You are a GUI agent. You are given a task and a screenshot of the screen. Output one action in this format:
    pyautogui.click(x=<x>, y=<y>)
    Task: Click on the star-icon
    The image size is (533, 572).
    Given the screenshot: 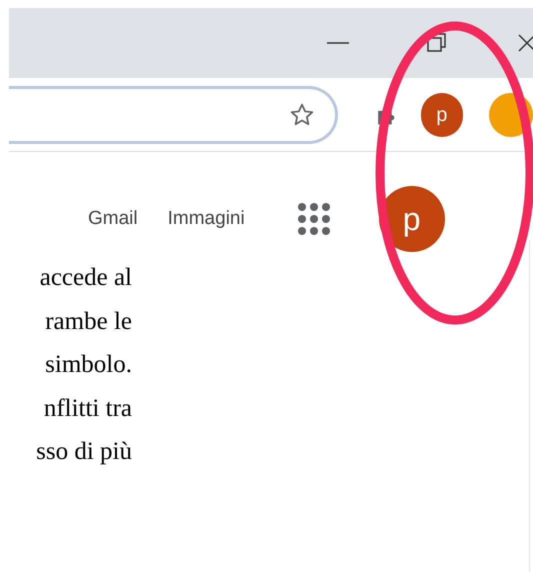 What is the action you would take?
    pyautogui.click(x=301, y=115)
    